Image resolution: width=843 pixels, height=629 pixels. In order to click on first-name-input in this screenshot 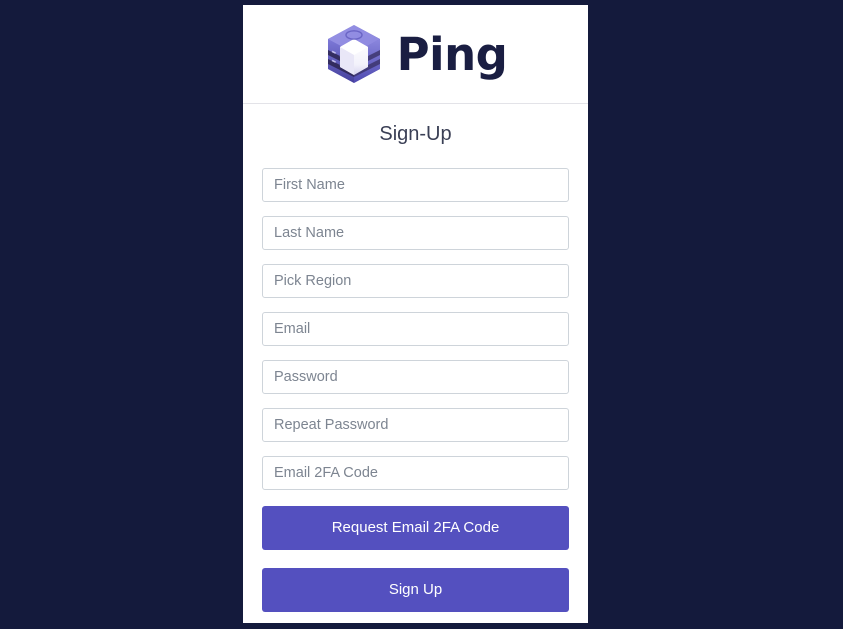, I will do `click(415, 185)`.